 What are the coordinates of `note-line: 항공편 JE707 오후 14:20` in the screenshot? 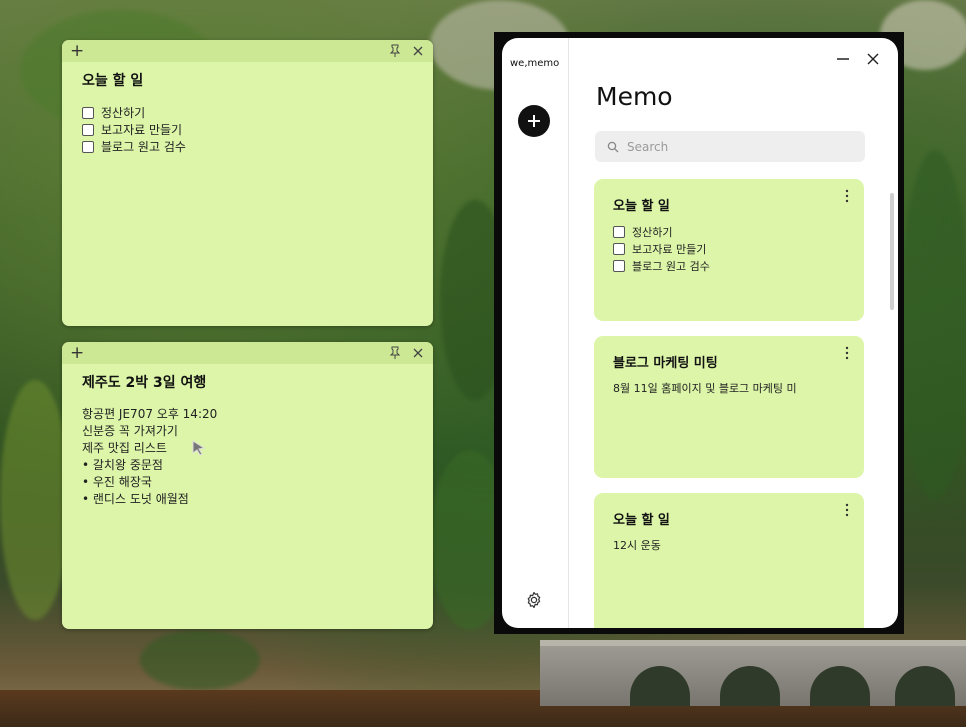 It's located at (150, 414).